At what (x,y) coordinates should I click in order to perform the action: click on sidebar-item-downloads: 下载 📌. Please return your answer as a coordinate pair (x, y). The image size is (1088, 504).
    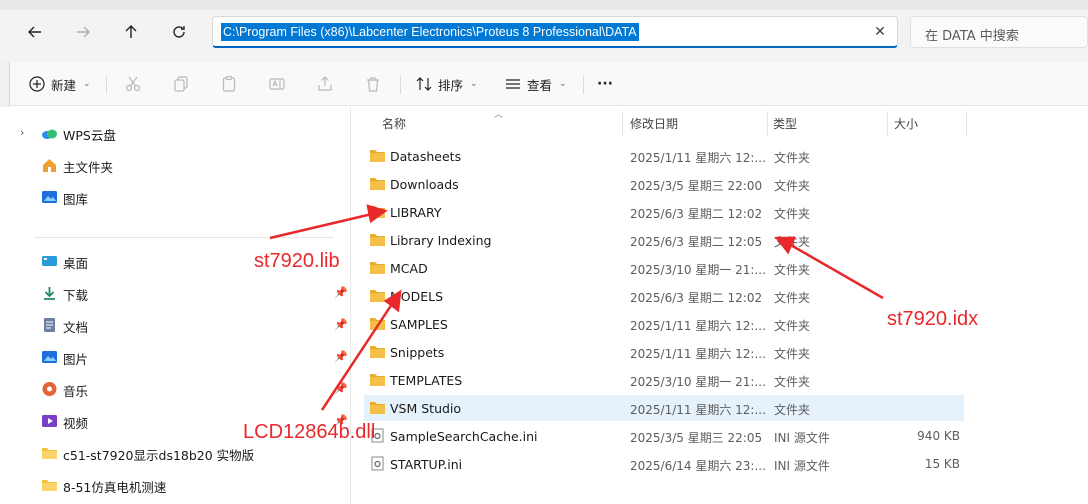
    Looking at the image, I should click on (175, 293).